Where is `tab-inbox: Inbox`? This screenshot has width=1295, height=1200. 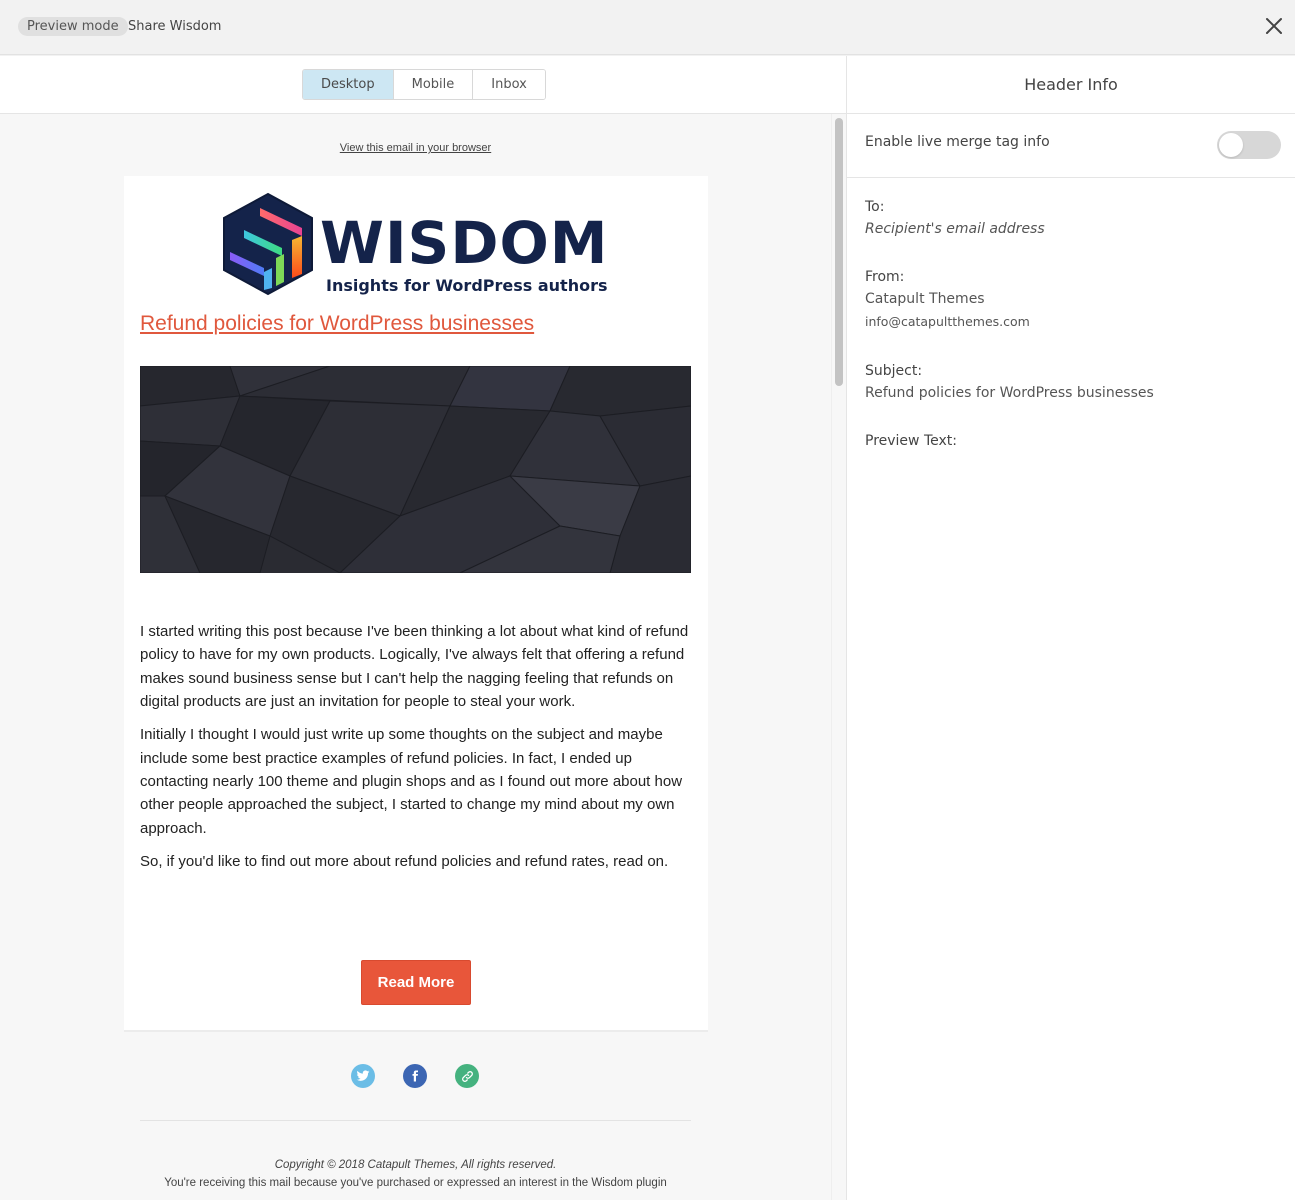
tab-inbox: Inbox is located at coordinates (509, 84).